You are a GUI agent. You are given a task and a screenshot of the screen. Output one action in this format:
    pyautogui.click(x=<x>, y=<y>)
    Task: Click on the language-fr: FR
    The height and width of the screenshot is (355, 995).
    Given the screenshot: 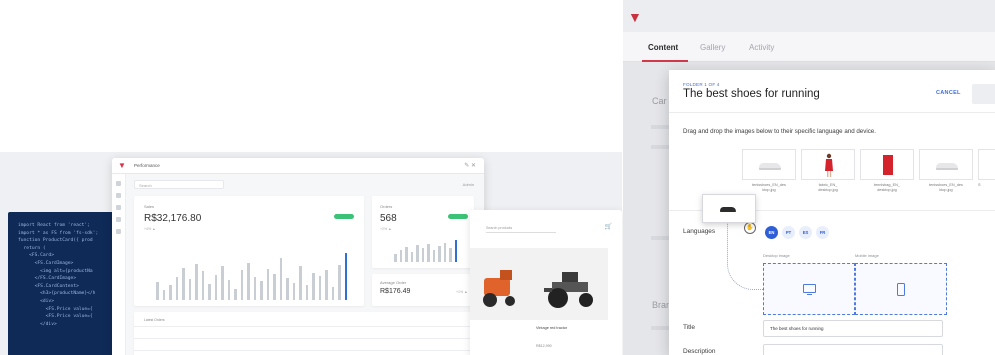 What is the action you would take?
    pyautogui.click(x=822, y=232)
    